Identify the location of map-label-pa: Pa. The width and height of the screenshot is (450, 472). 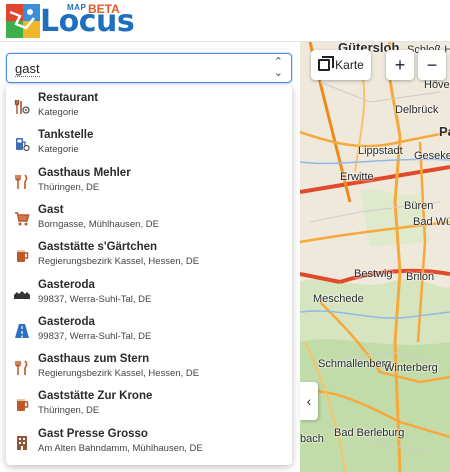
(444, 131).